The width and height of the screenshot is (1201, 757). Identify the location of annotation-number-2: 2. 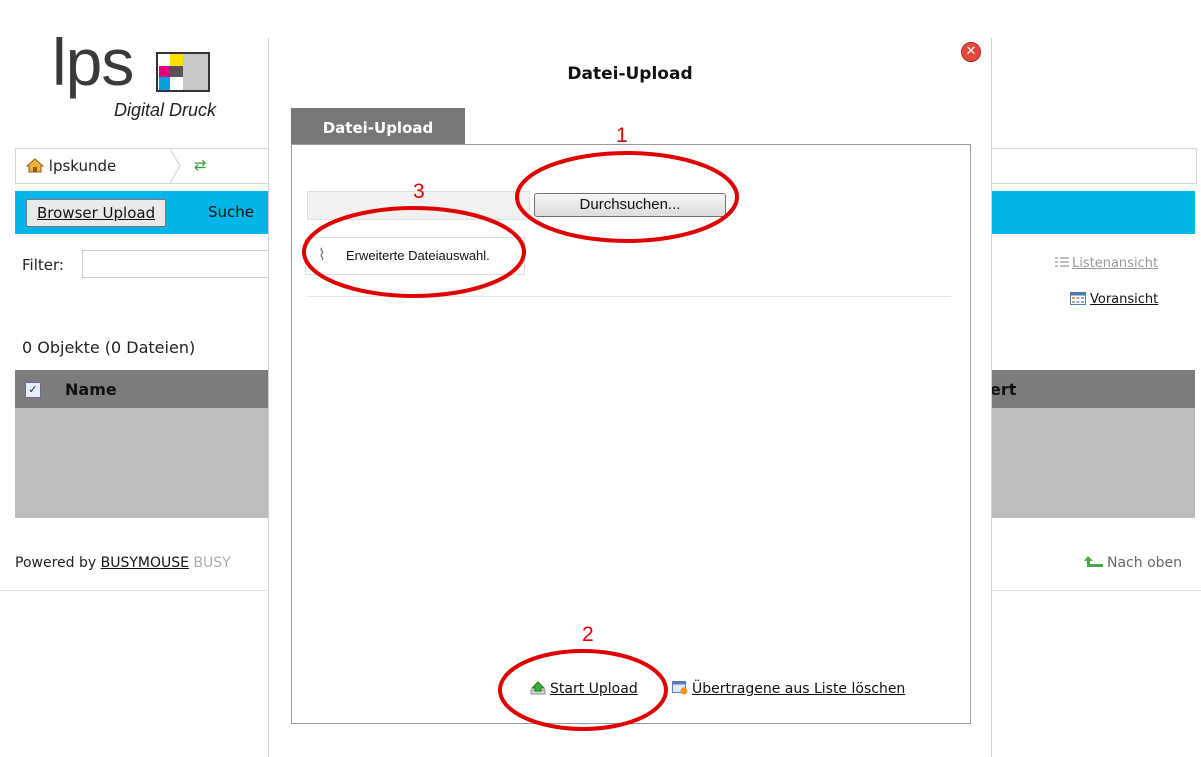
(588, 634).